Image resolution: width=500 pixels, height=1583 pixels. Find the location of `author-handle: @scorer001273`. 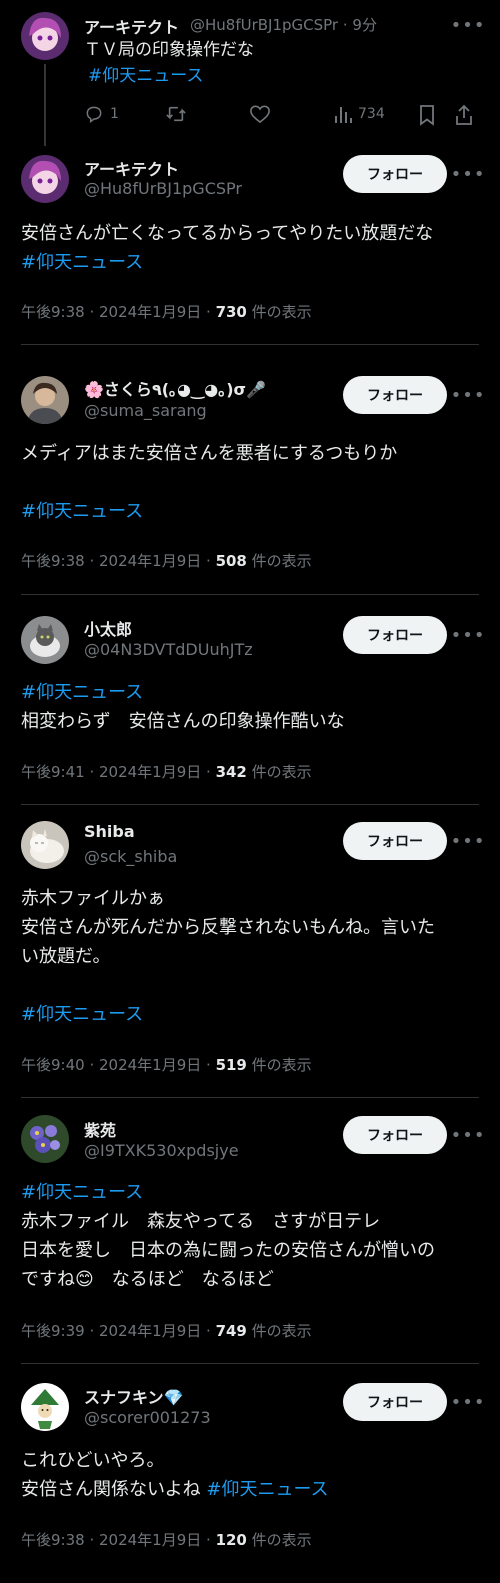

author-handle: @scorer001273 is located at coordinates (147, 1417).